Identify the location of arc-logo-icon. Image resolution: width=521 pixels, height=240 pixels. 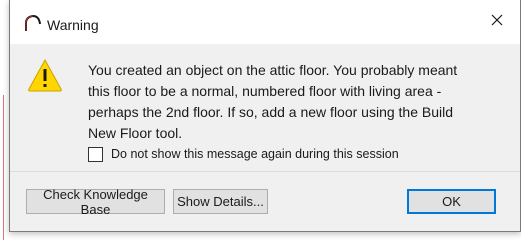
(33, 23).